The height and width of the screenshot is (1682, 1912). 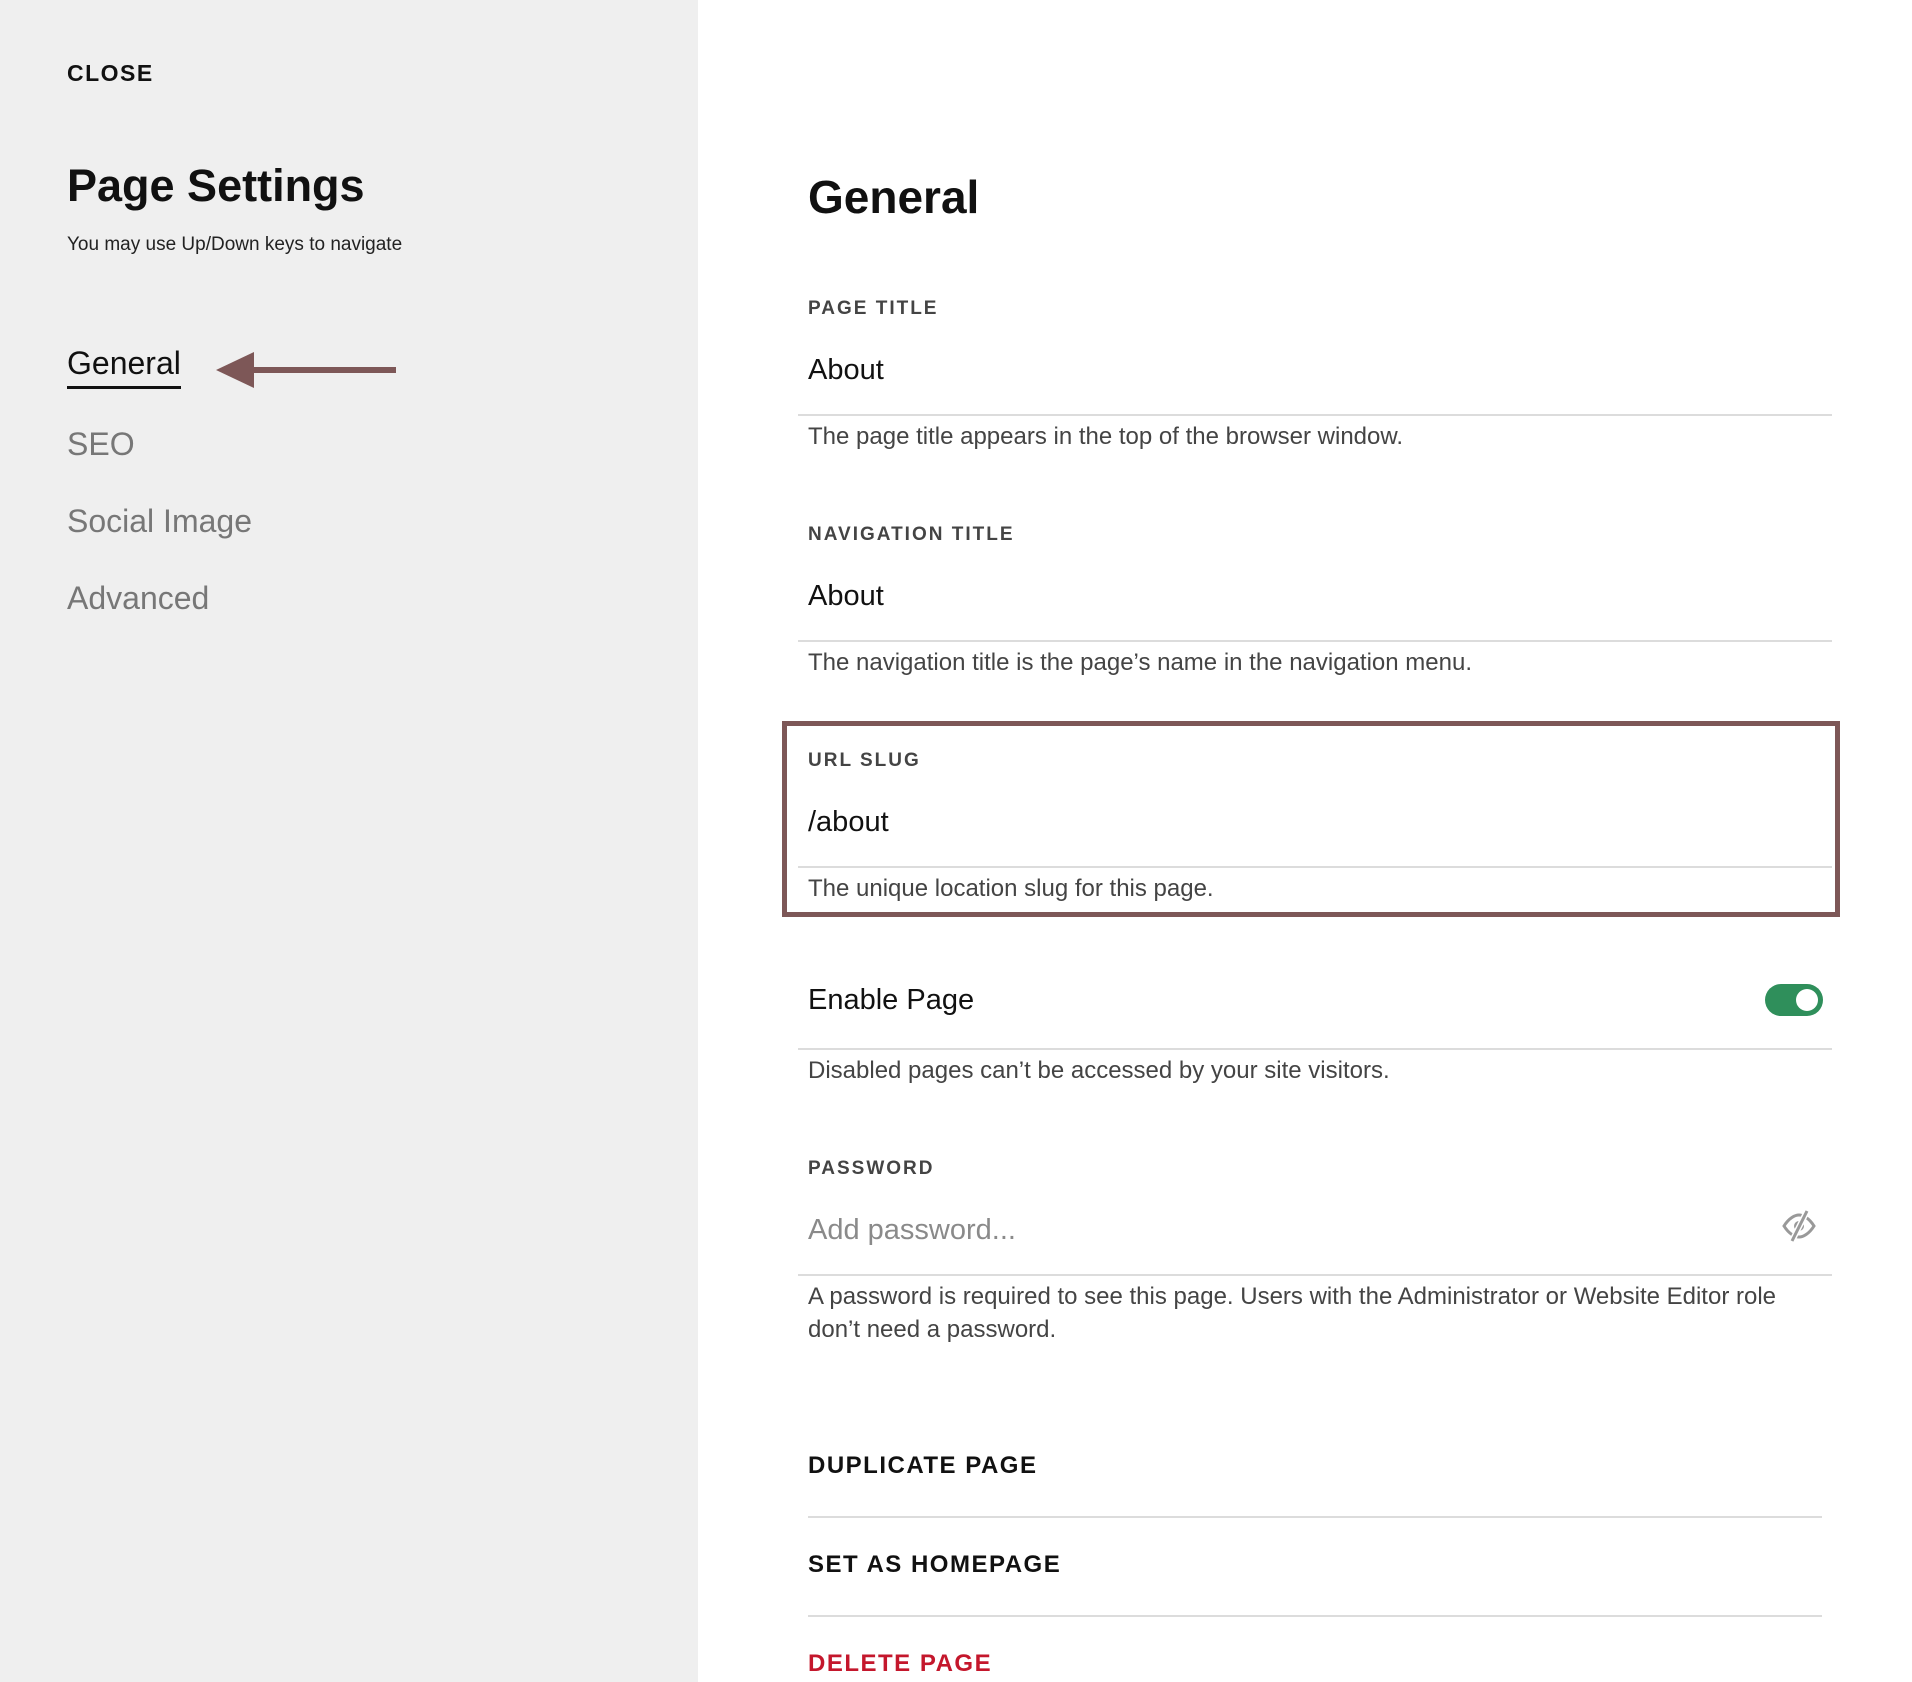 I want to click on section-title: General, so click(x=894, y=197).